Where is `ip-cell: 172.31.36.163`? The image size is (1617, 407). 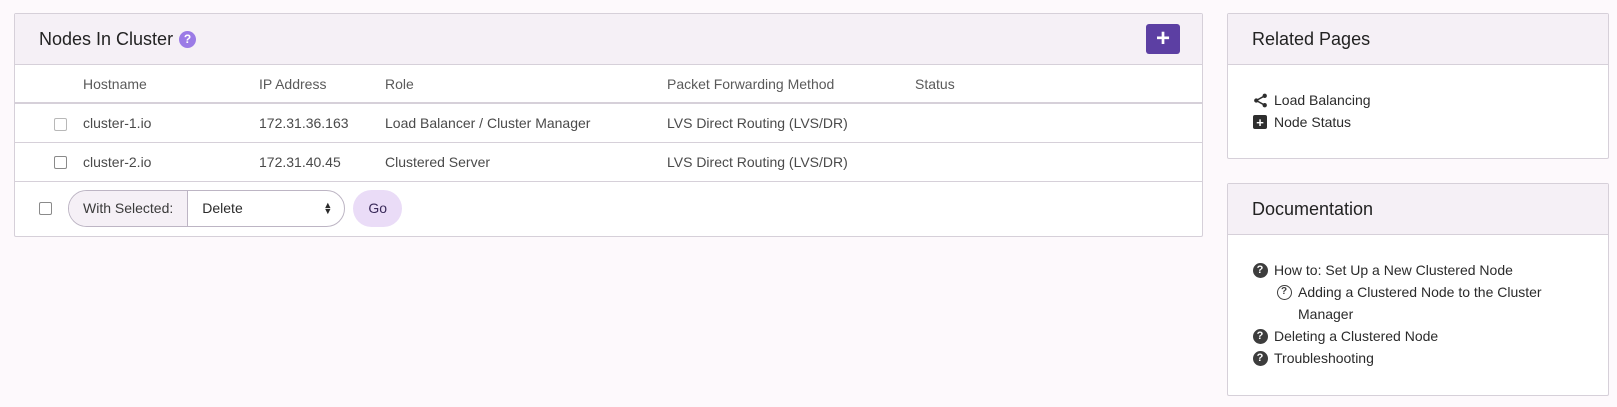
ip-cell: 172.31.36.163 is located at coordinates (322, 123).